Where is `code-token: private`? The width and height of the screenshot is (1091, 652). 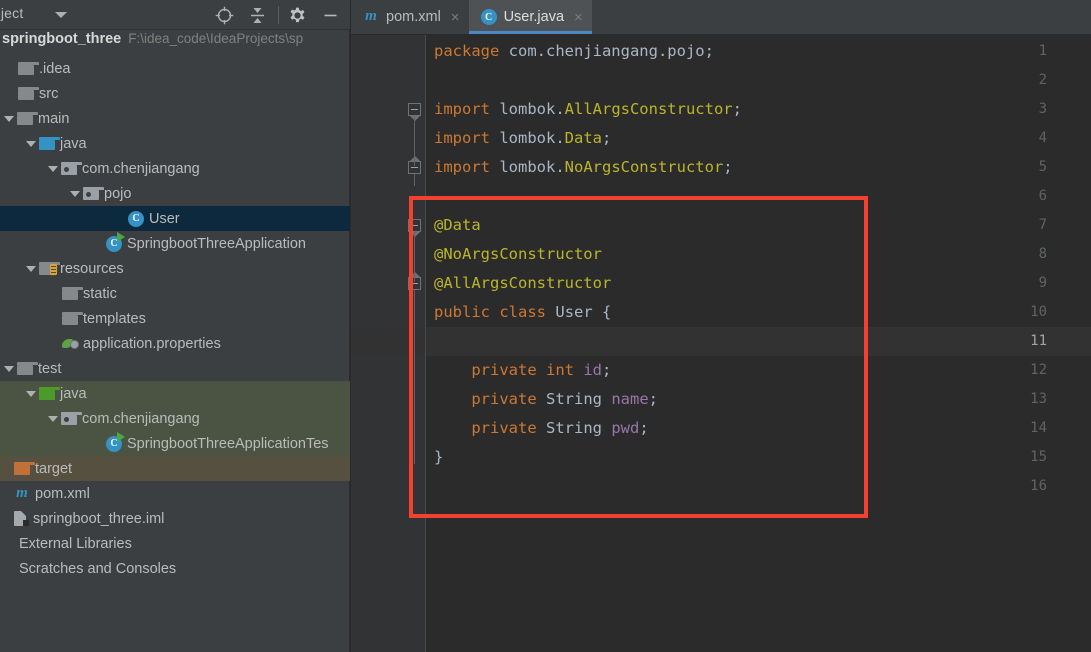 code-token: private is located at coordinates (504, 399).